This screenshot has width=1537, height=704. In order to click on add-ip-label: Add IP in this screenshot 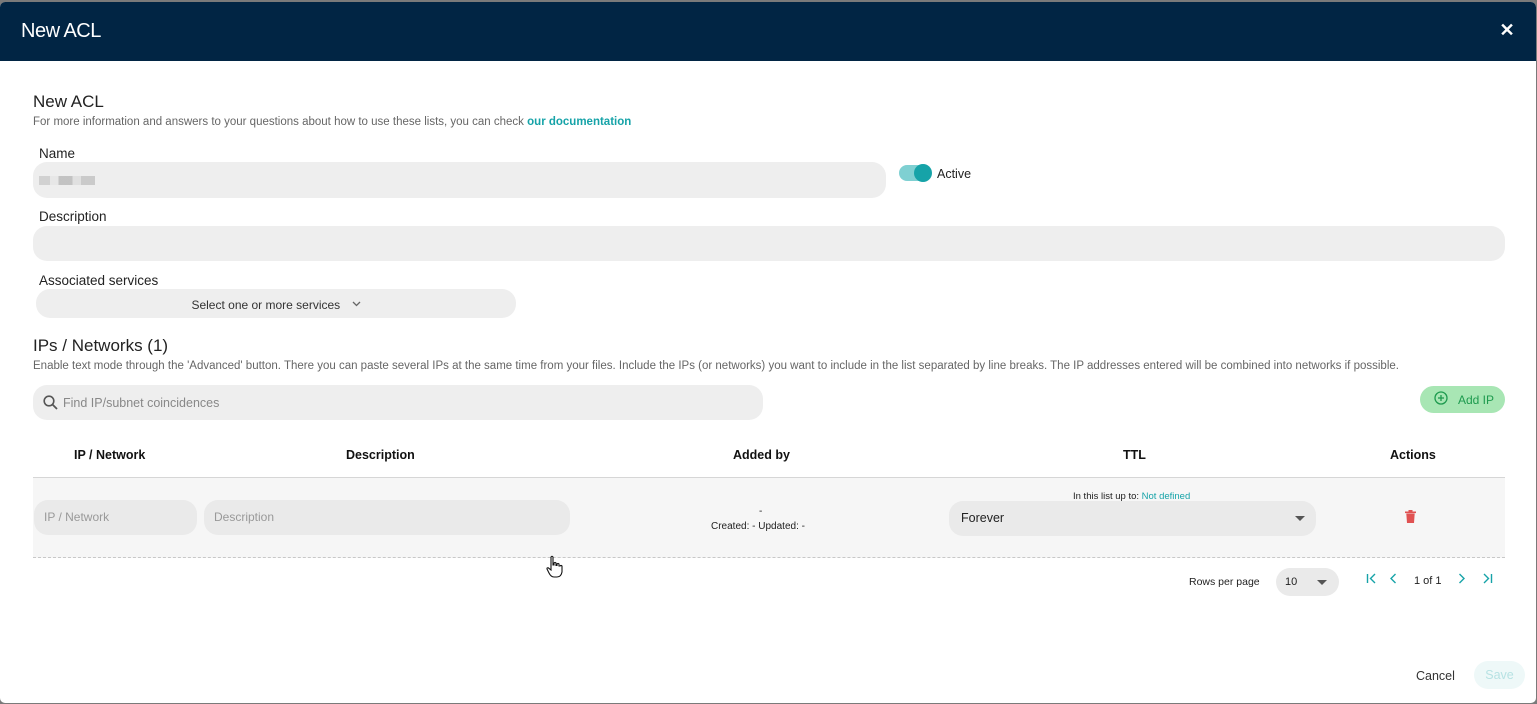, I will do `click(1476, 400)`.